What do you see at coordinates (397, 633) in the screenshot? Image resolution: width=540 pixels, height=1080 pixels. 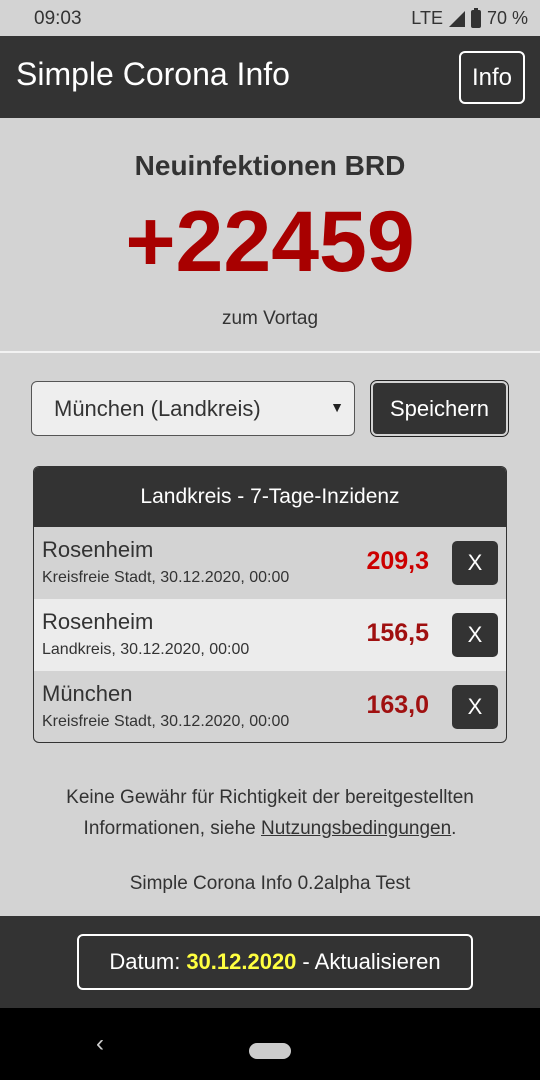 I see `row-incidence: 156,5` at bounding box center [397, 633].